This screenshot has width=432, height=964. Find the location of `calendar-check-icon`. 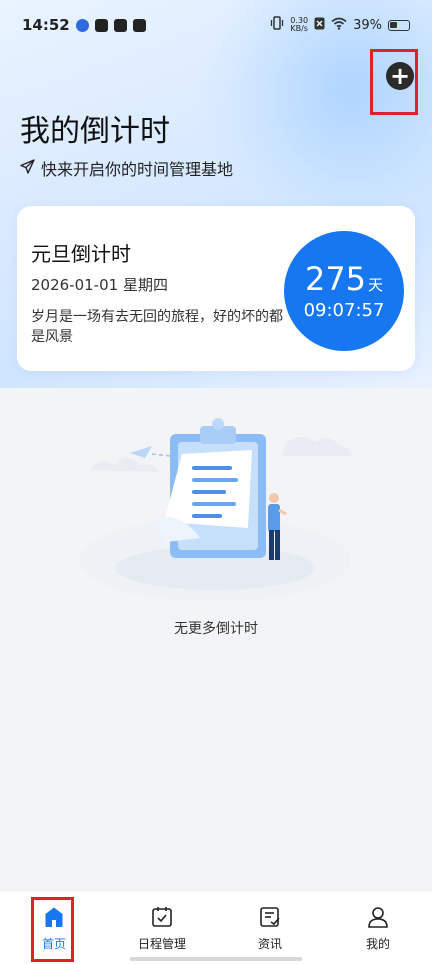

calendar-check-icon is located at coordinates (162, 917).